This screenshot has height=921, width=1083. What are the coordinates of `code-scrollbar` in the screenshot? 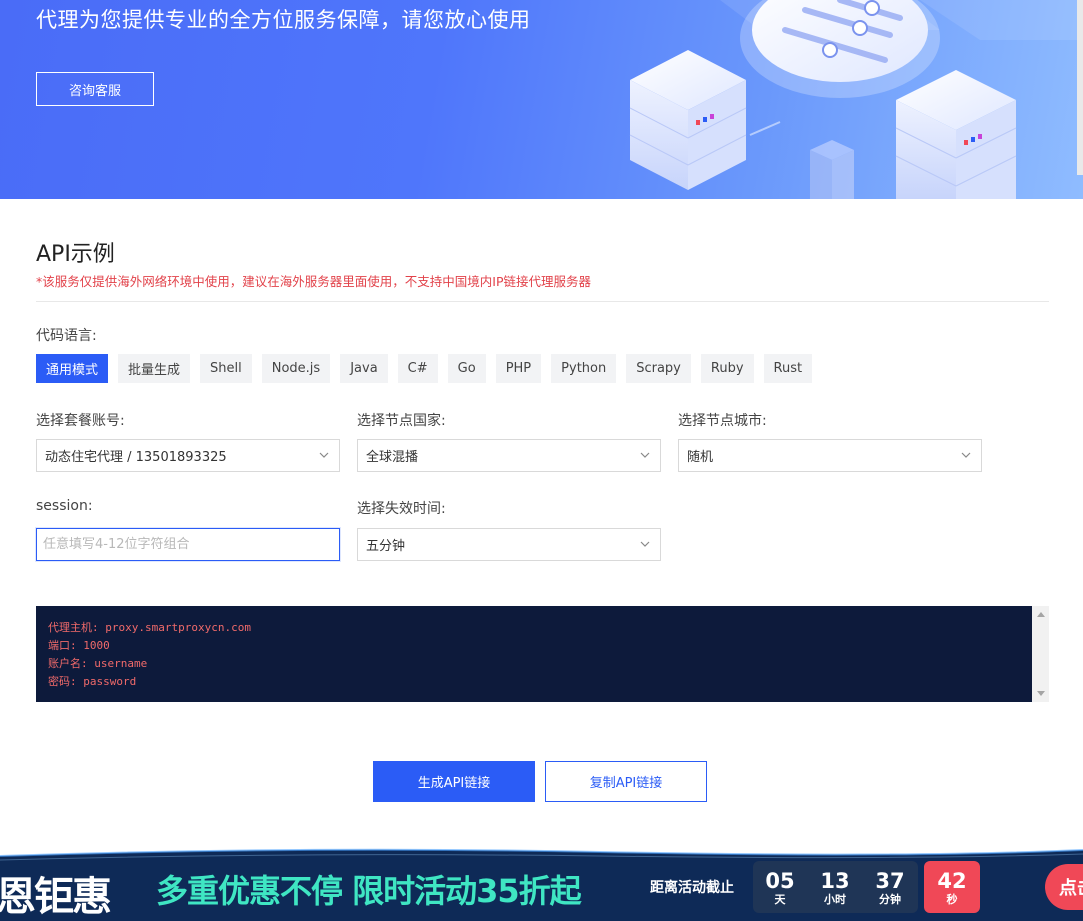 It's located at (1040, 654).